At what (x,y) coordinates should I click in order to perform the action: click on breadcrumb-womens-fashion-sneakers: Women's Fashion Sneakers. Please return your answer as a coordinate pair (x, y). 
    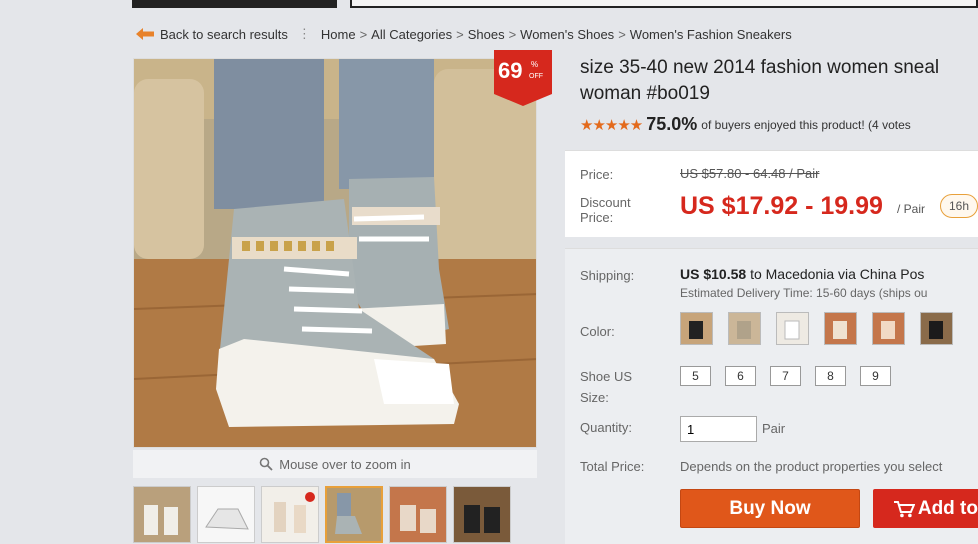
    Looking at the image, I should click on (711, 34).